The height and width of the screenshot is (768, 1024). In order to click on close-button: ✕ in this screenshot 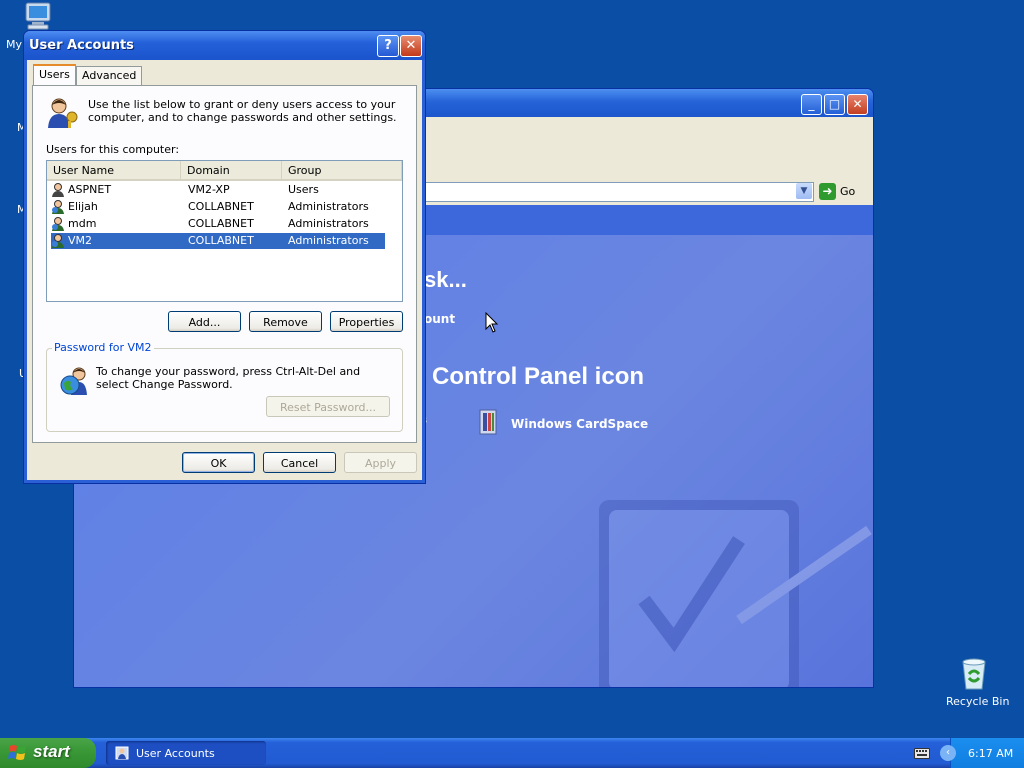, I will do `click(857, 104)`.